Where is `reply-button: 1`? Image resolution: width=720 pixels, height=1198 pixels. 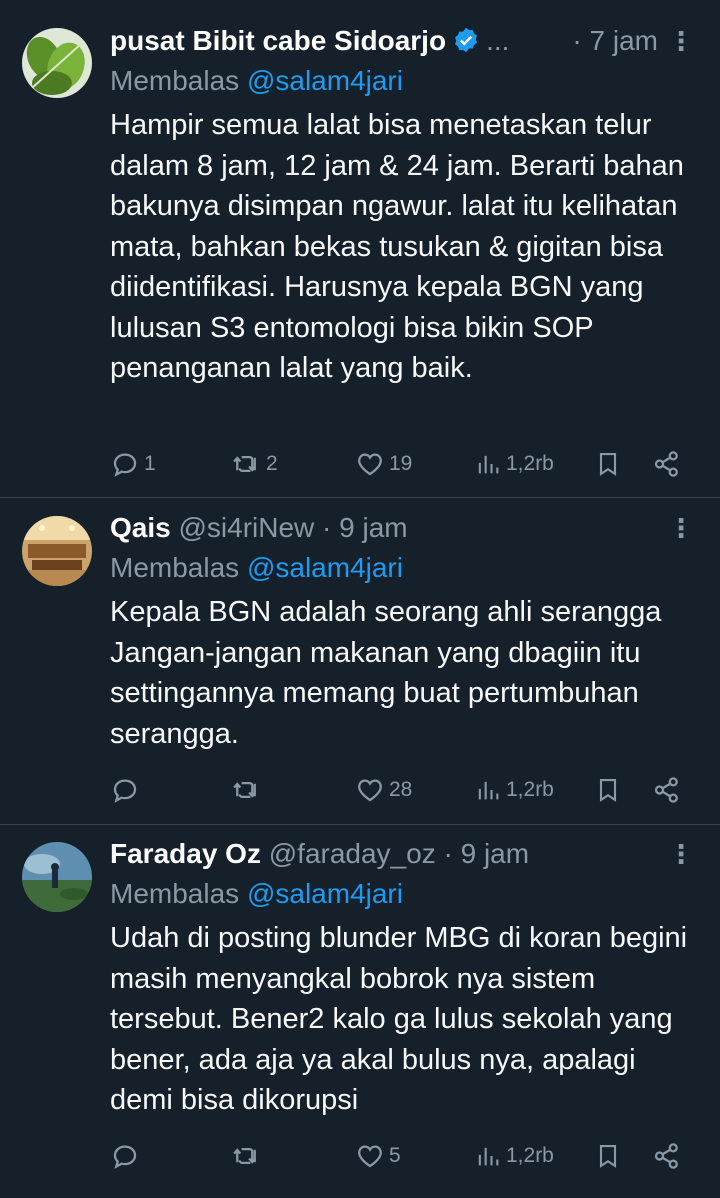 reply-button: 1 is located at coordinates (133, 464).